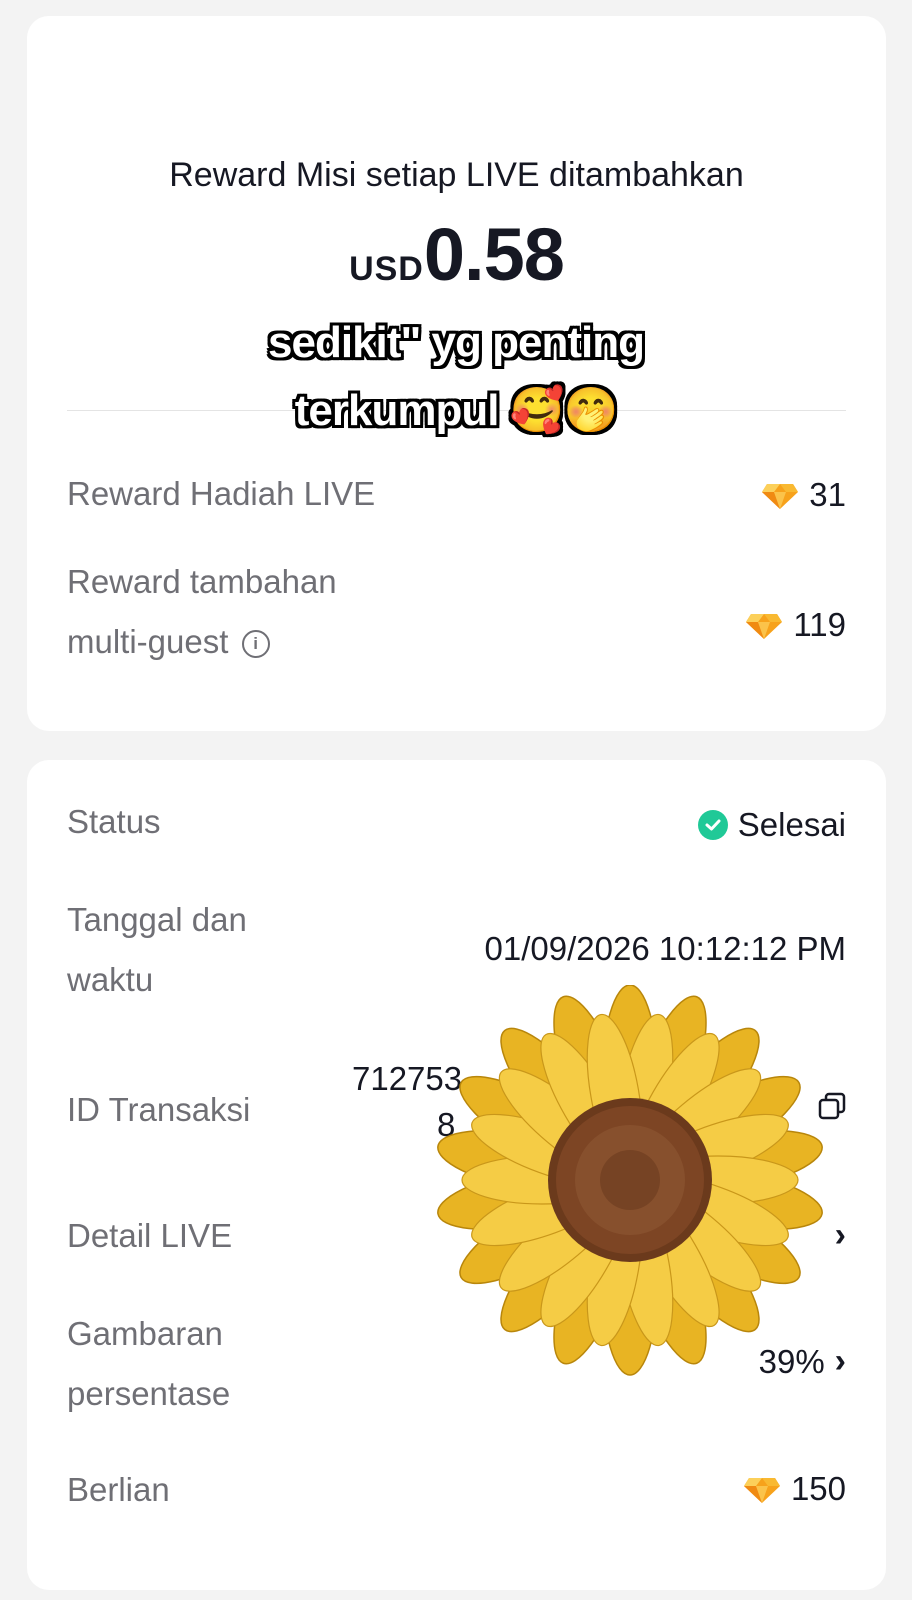 The width and height of the screenshot is (912, 1600). Describe the element at coordinates (630, 1182) in the screenshot. I see `sunflower-sticker` at that location.